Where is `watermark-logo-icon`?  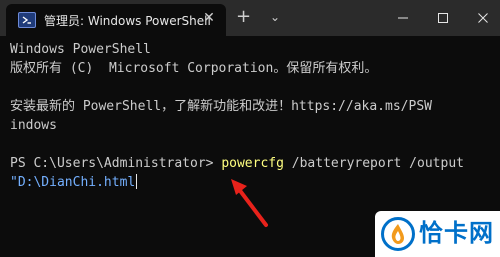
watermark-logo-icon is located at coordinates (398, 234).